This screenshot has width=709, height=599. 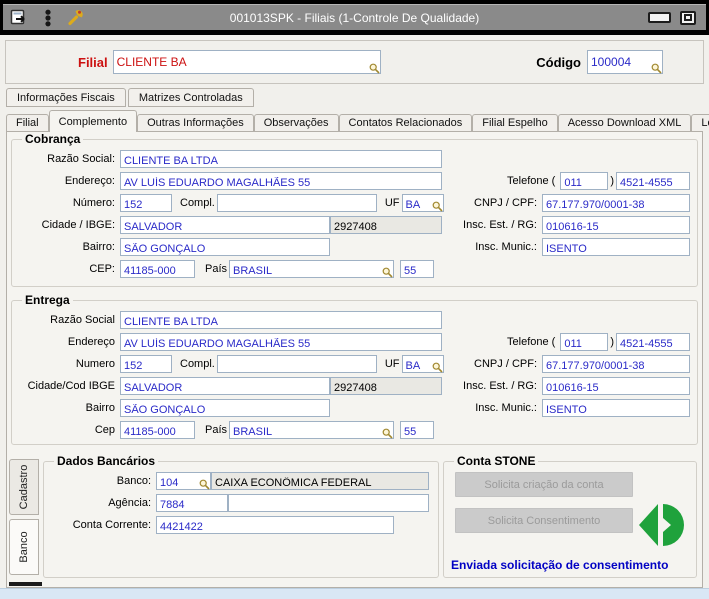 What do you see at coordinates (624, 122) in the screenshot?
I see `tab-acesso-download-xml: Acesso Download XML` at bounding box center [624, 122].